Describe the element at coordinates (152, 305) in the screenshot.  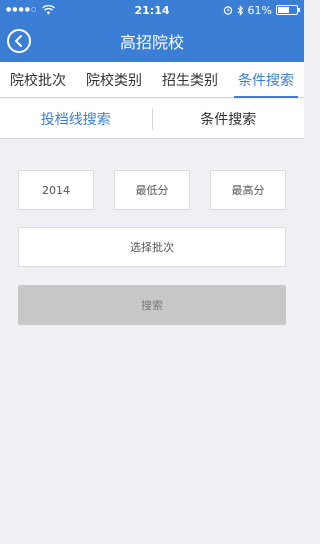
I see `search-button: 搜索` at that location.